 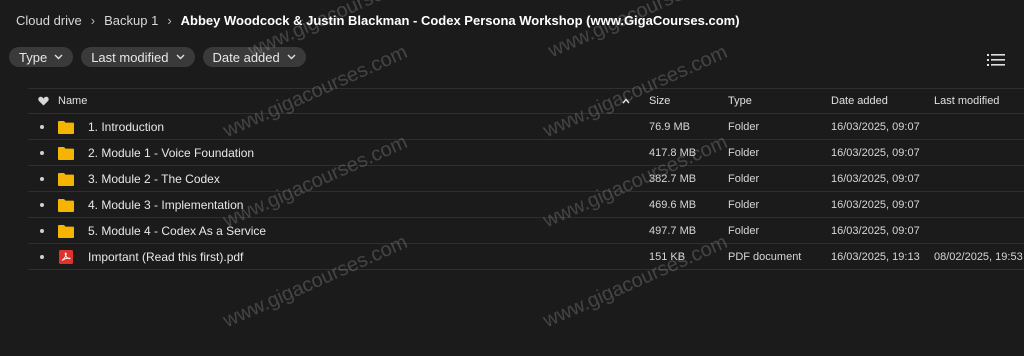 I want to click on file-name: 5. Module 4 - Codex As a Service, so click(x=177, y=230).